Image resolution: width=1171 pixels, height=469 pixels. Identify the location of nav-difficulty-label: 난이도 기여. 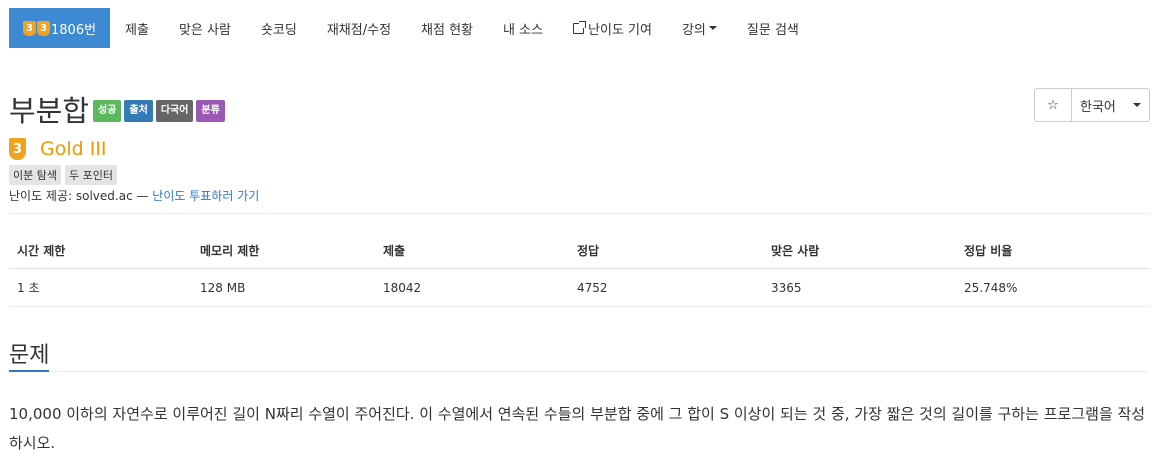
(620, 30).